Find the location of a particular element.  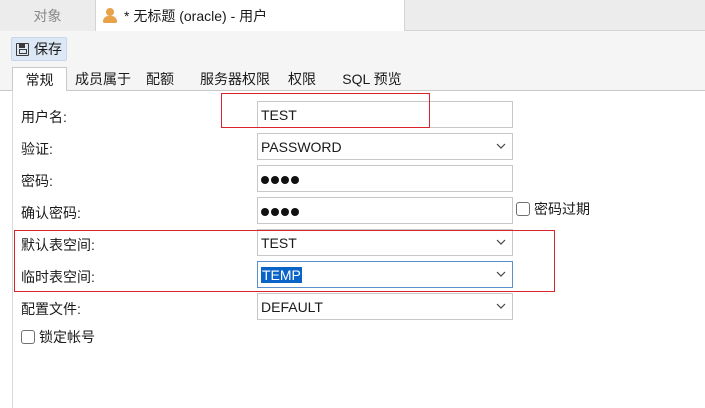

tab-member-of-label: 成员属于 is located at coordinates (103, 79).